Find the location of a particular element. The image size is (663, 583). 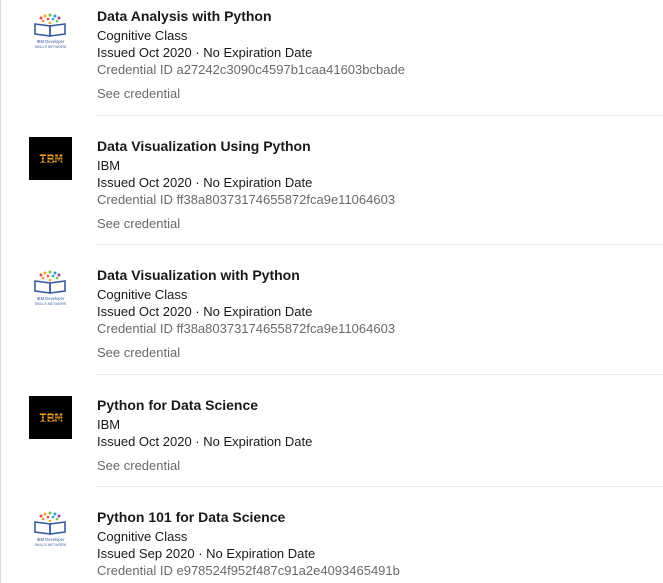

credential-title: Data Analysis with Python is located at coordinates (251, 16).